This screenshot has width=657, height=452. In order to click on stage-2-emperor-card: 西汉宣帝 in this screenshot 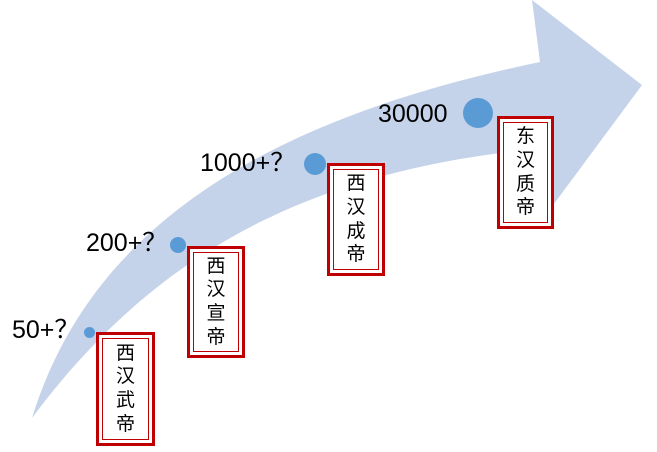, I will do `click(216, 302)`.